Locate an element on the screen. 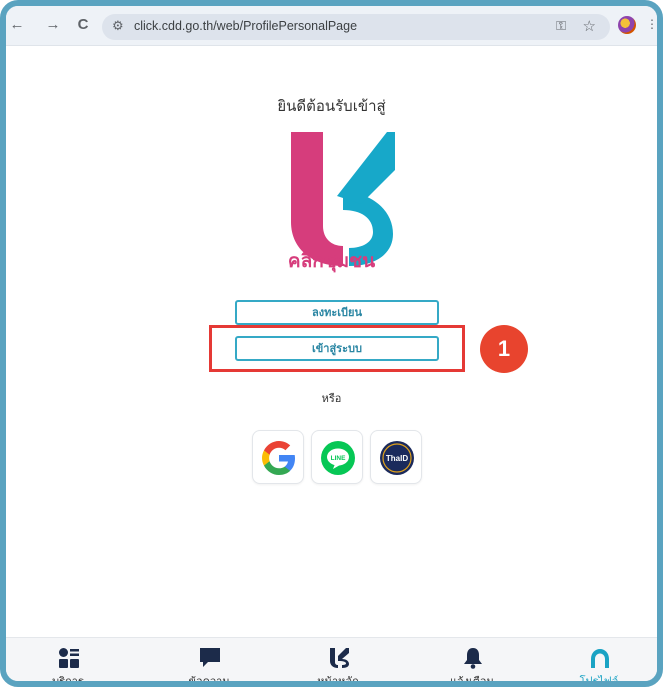 This screenshot has width=663, height=687. nav-home: หน้าหลัก is located at coordinates (338, 662).